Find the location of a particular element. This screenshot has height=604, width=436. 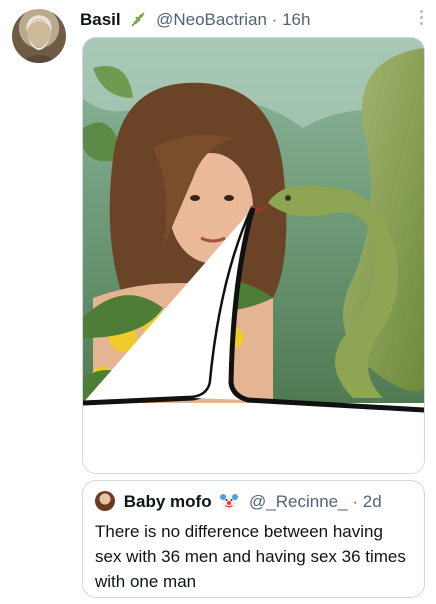

tweet-header: Basil @NeoBactrian · 16h is located at coordinates (251, 20).